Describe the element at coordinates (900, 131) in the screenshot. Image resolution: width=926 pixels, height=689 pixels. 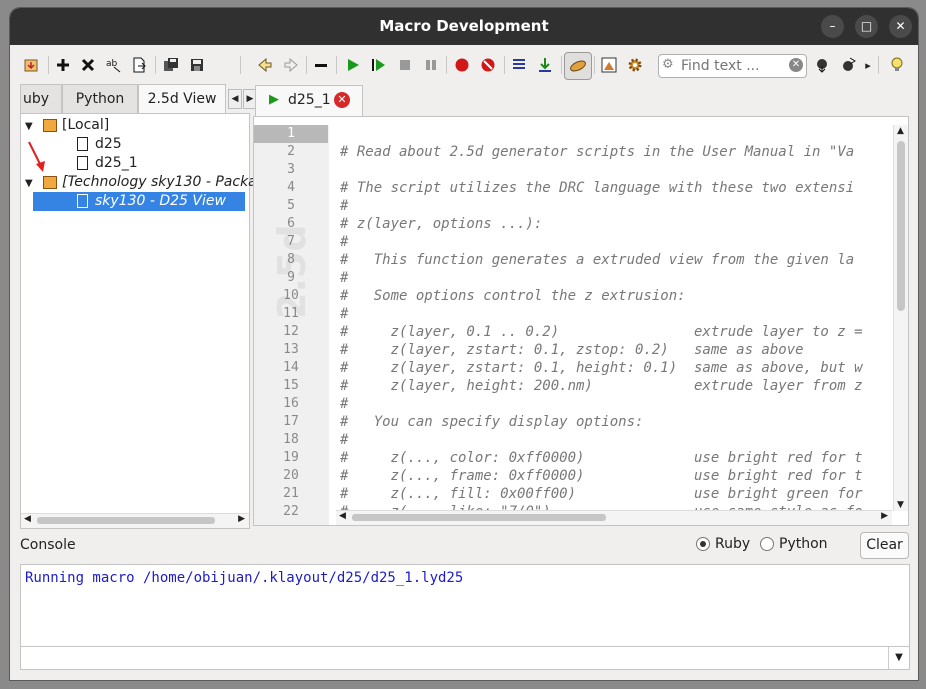
I see `scroll-up-icon: ▲` at that location.